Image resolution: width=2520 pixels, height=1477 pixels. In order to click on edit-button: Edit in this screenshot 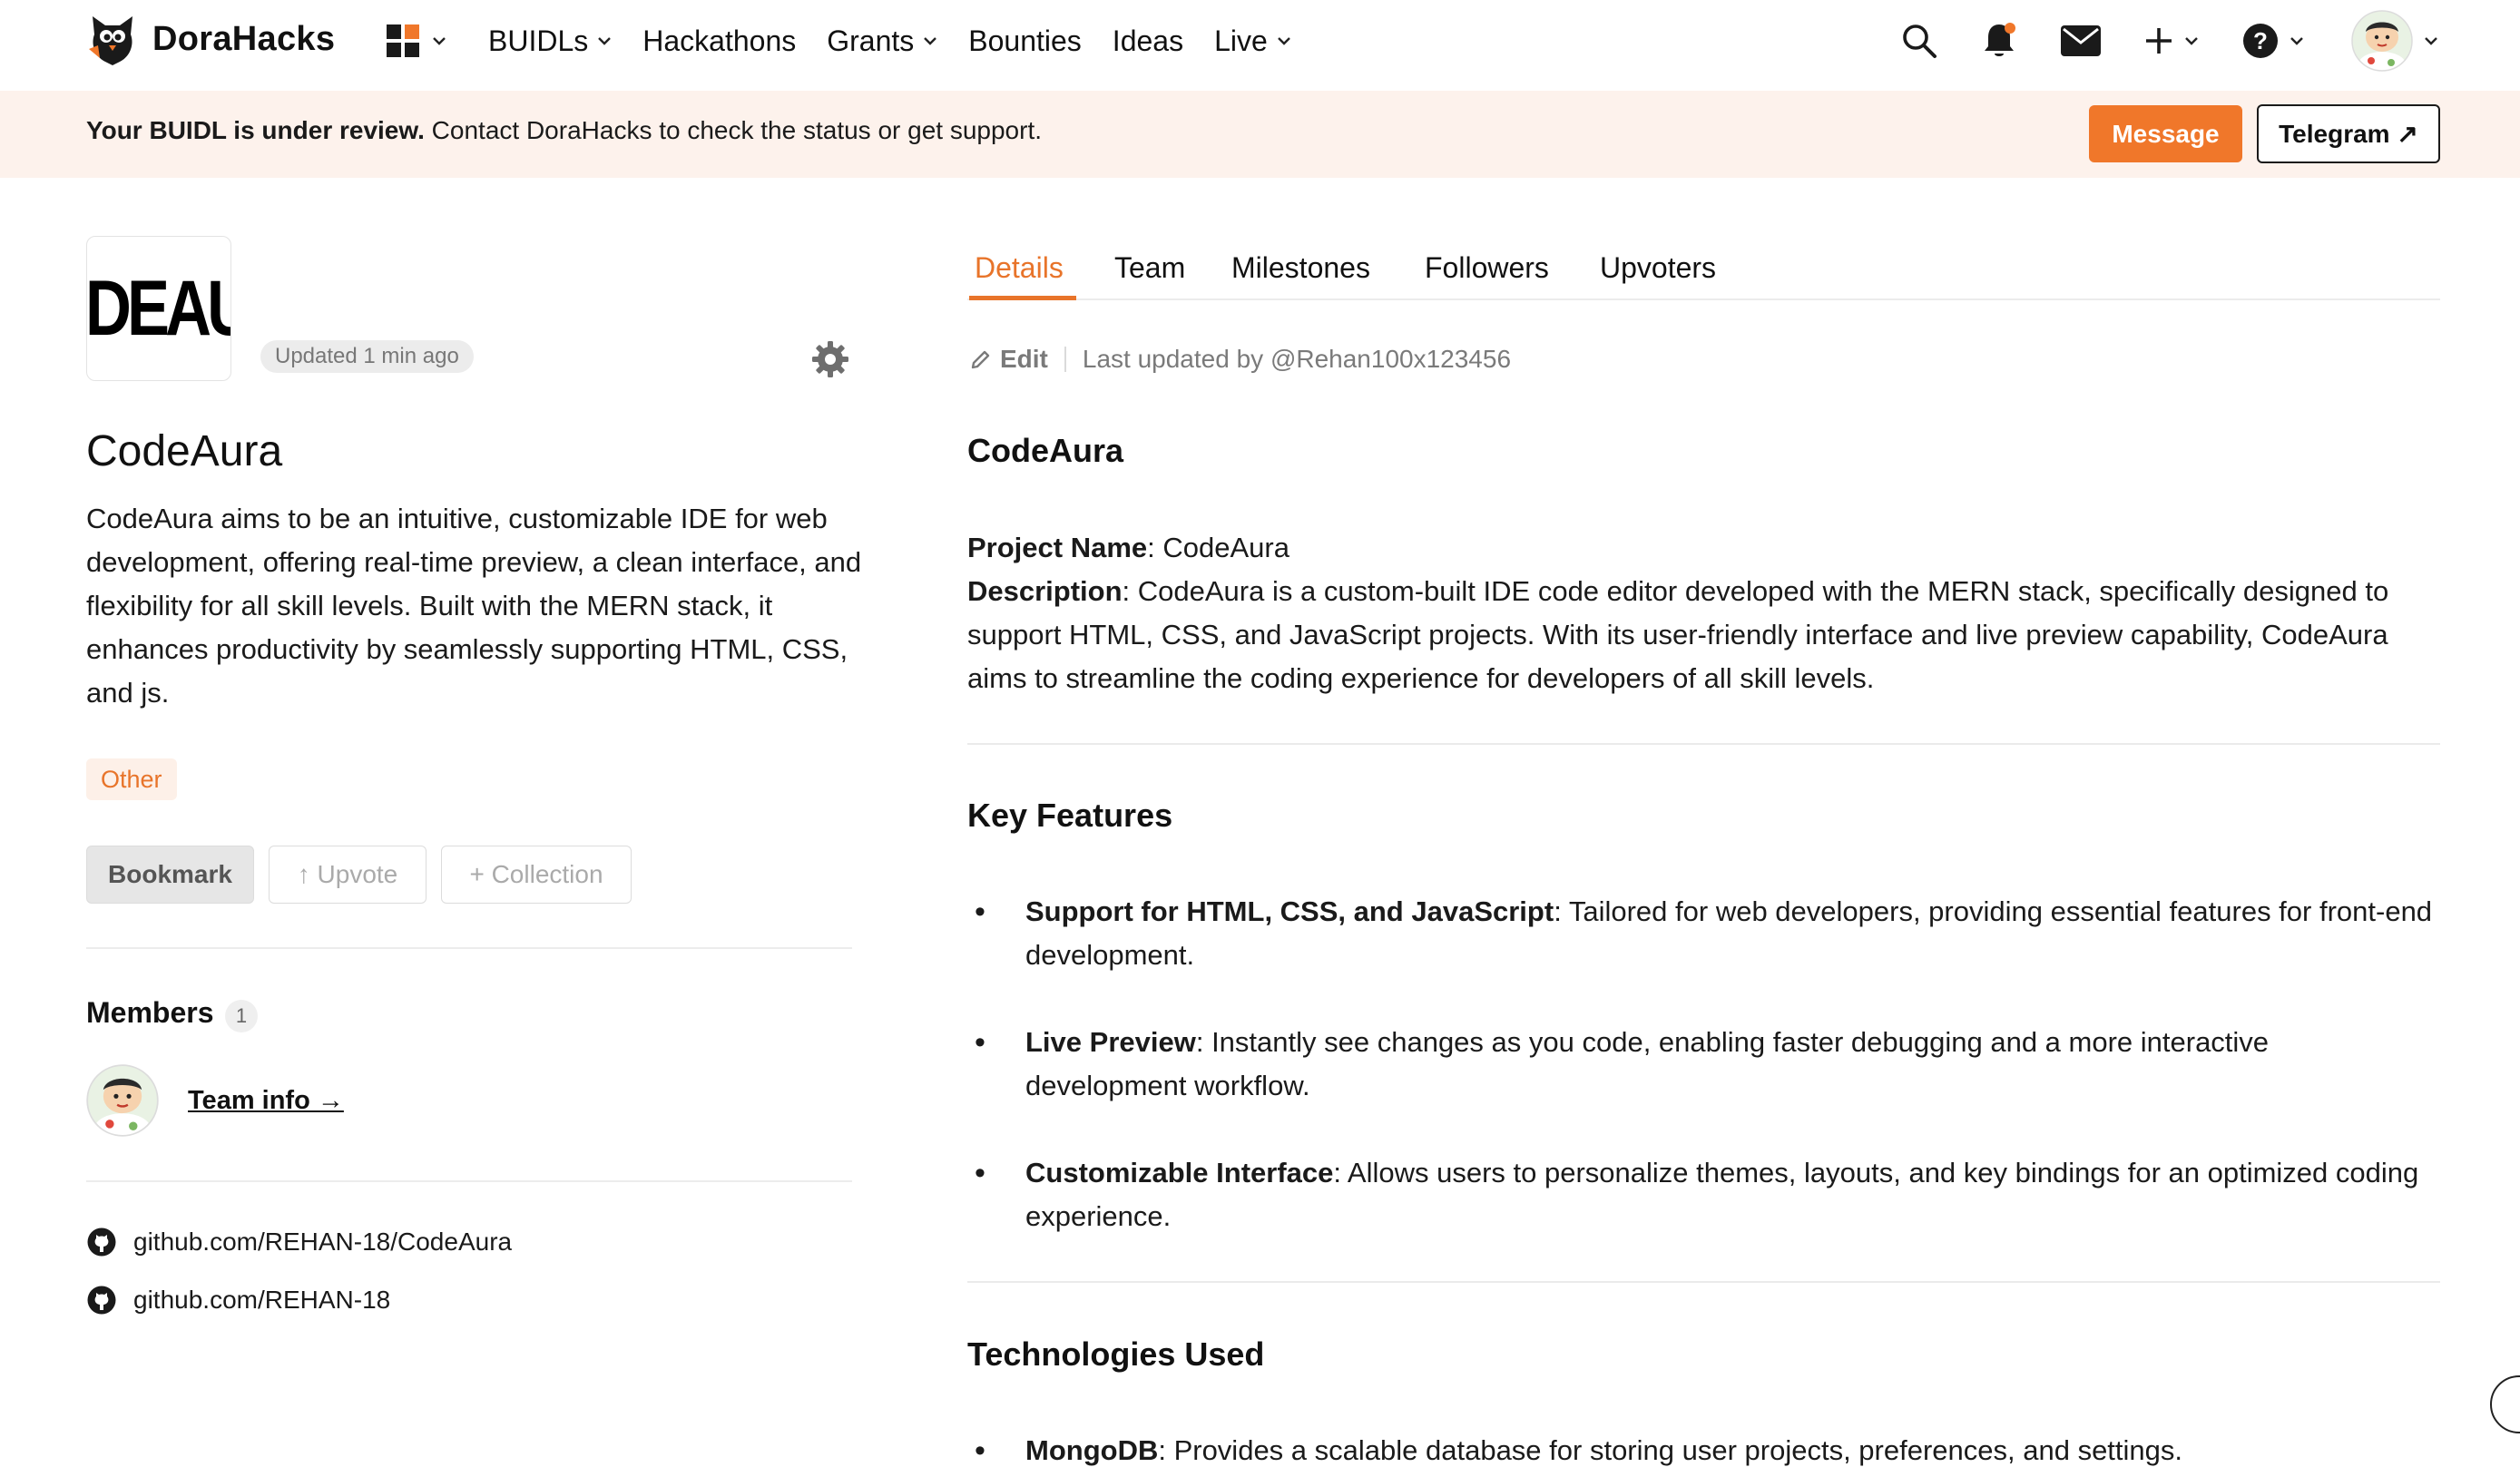, I will do `click(1009, 359)`.